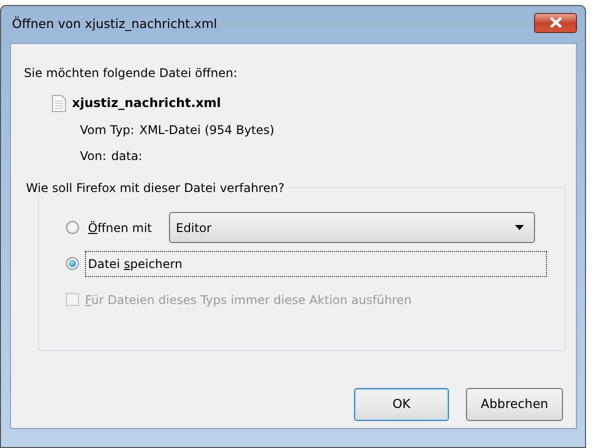 The width and height of the screenshot is (592, 448). I want to click on radio-label: Öffnen mit, so click(120, 227).